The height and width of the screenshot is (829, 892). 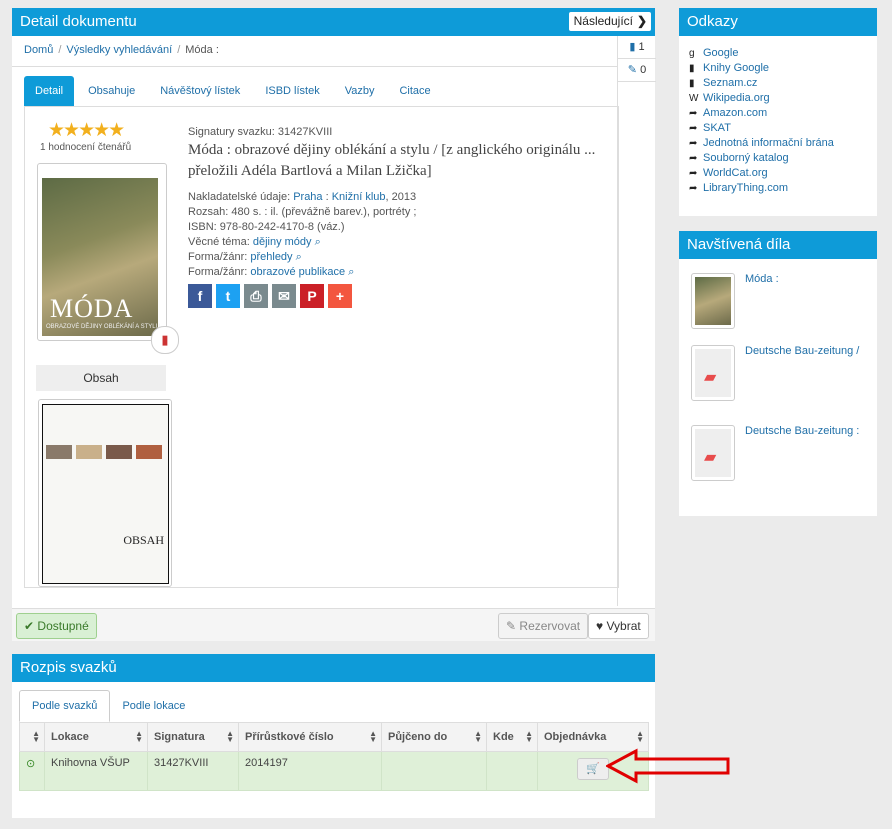 I want to click on next-button: Následující ❯, so click(x=609, y=21).